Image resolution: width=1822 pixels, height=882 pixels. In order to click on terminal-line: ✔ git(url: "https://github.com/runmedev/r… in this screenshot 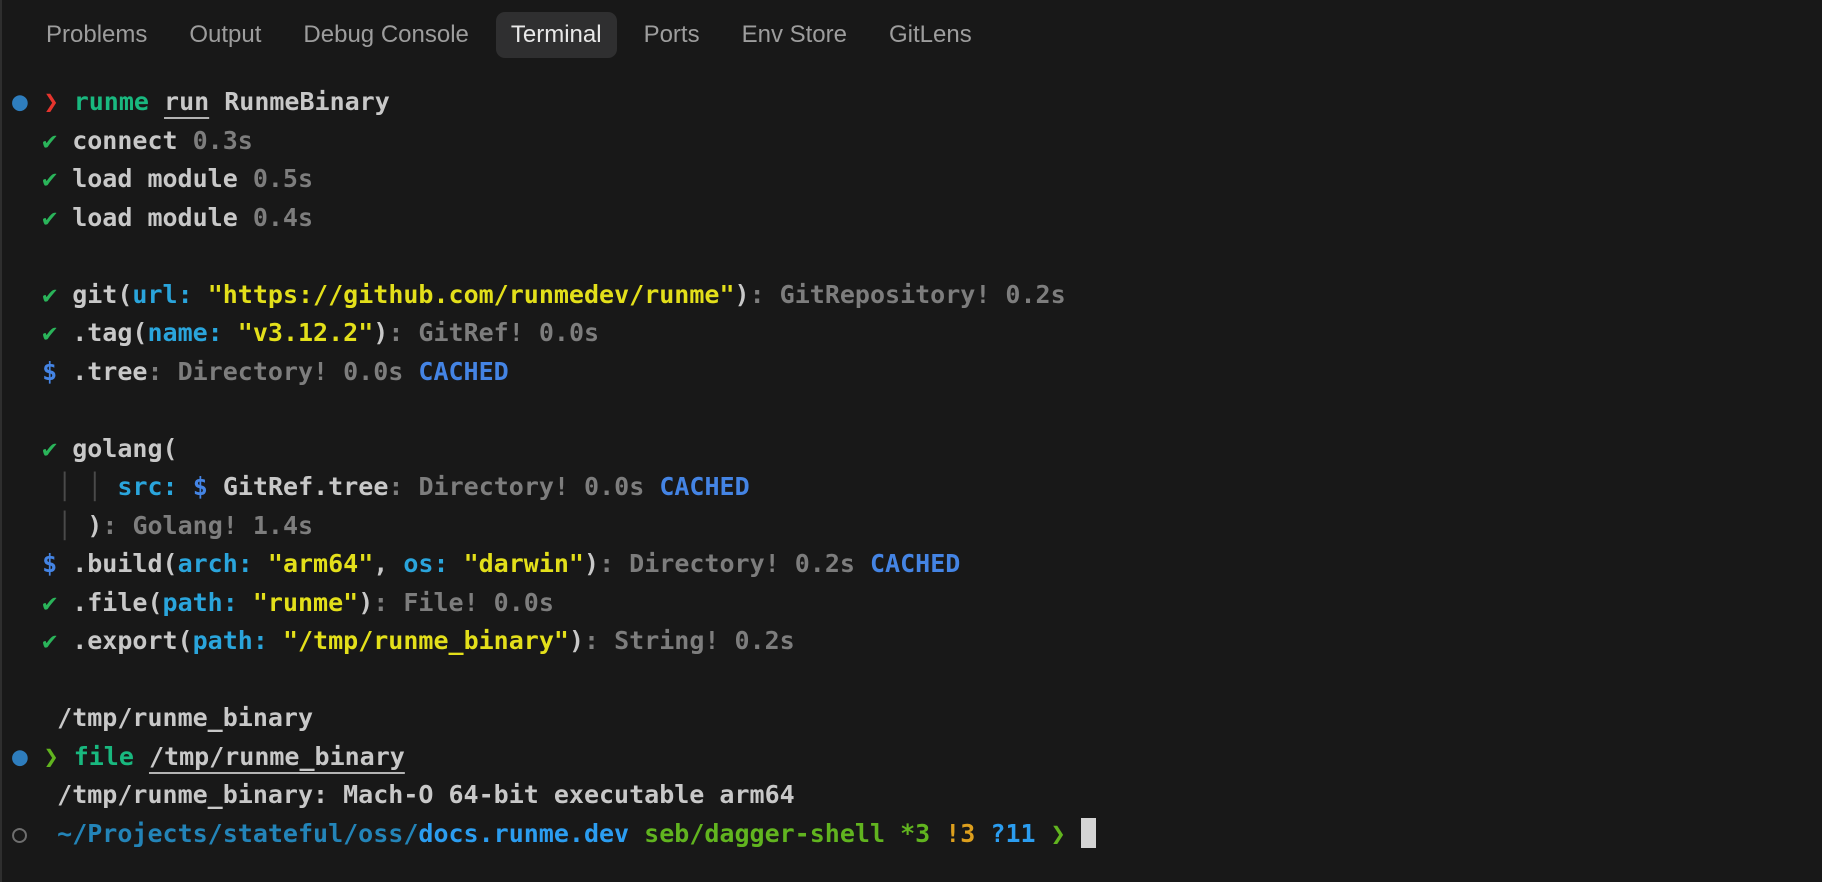, I will do `click(917, 295)`.